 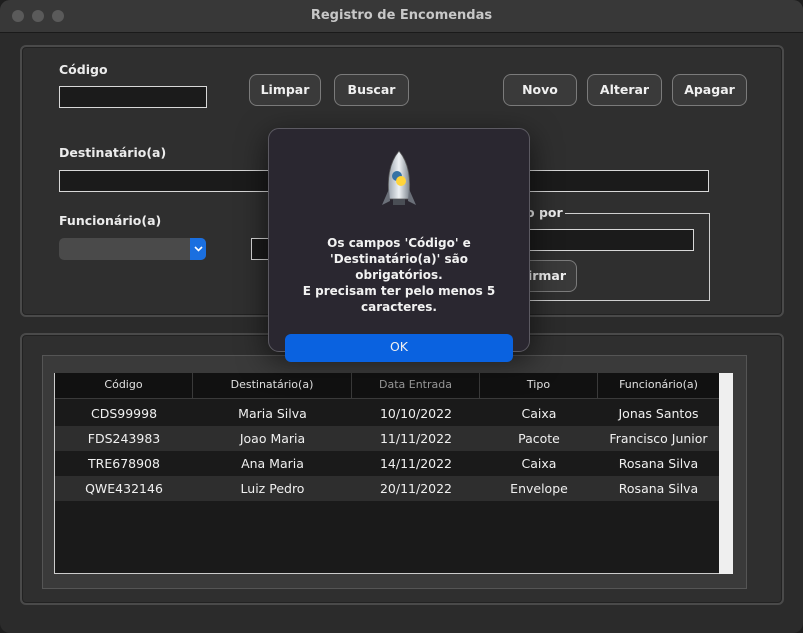 I want to click on novo-button: Novo, so click(x=540, y=90).